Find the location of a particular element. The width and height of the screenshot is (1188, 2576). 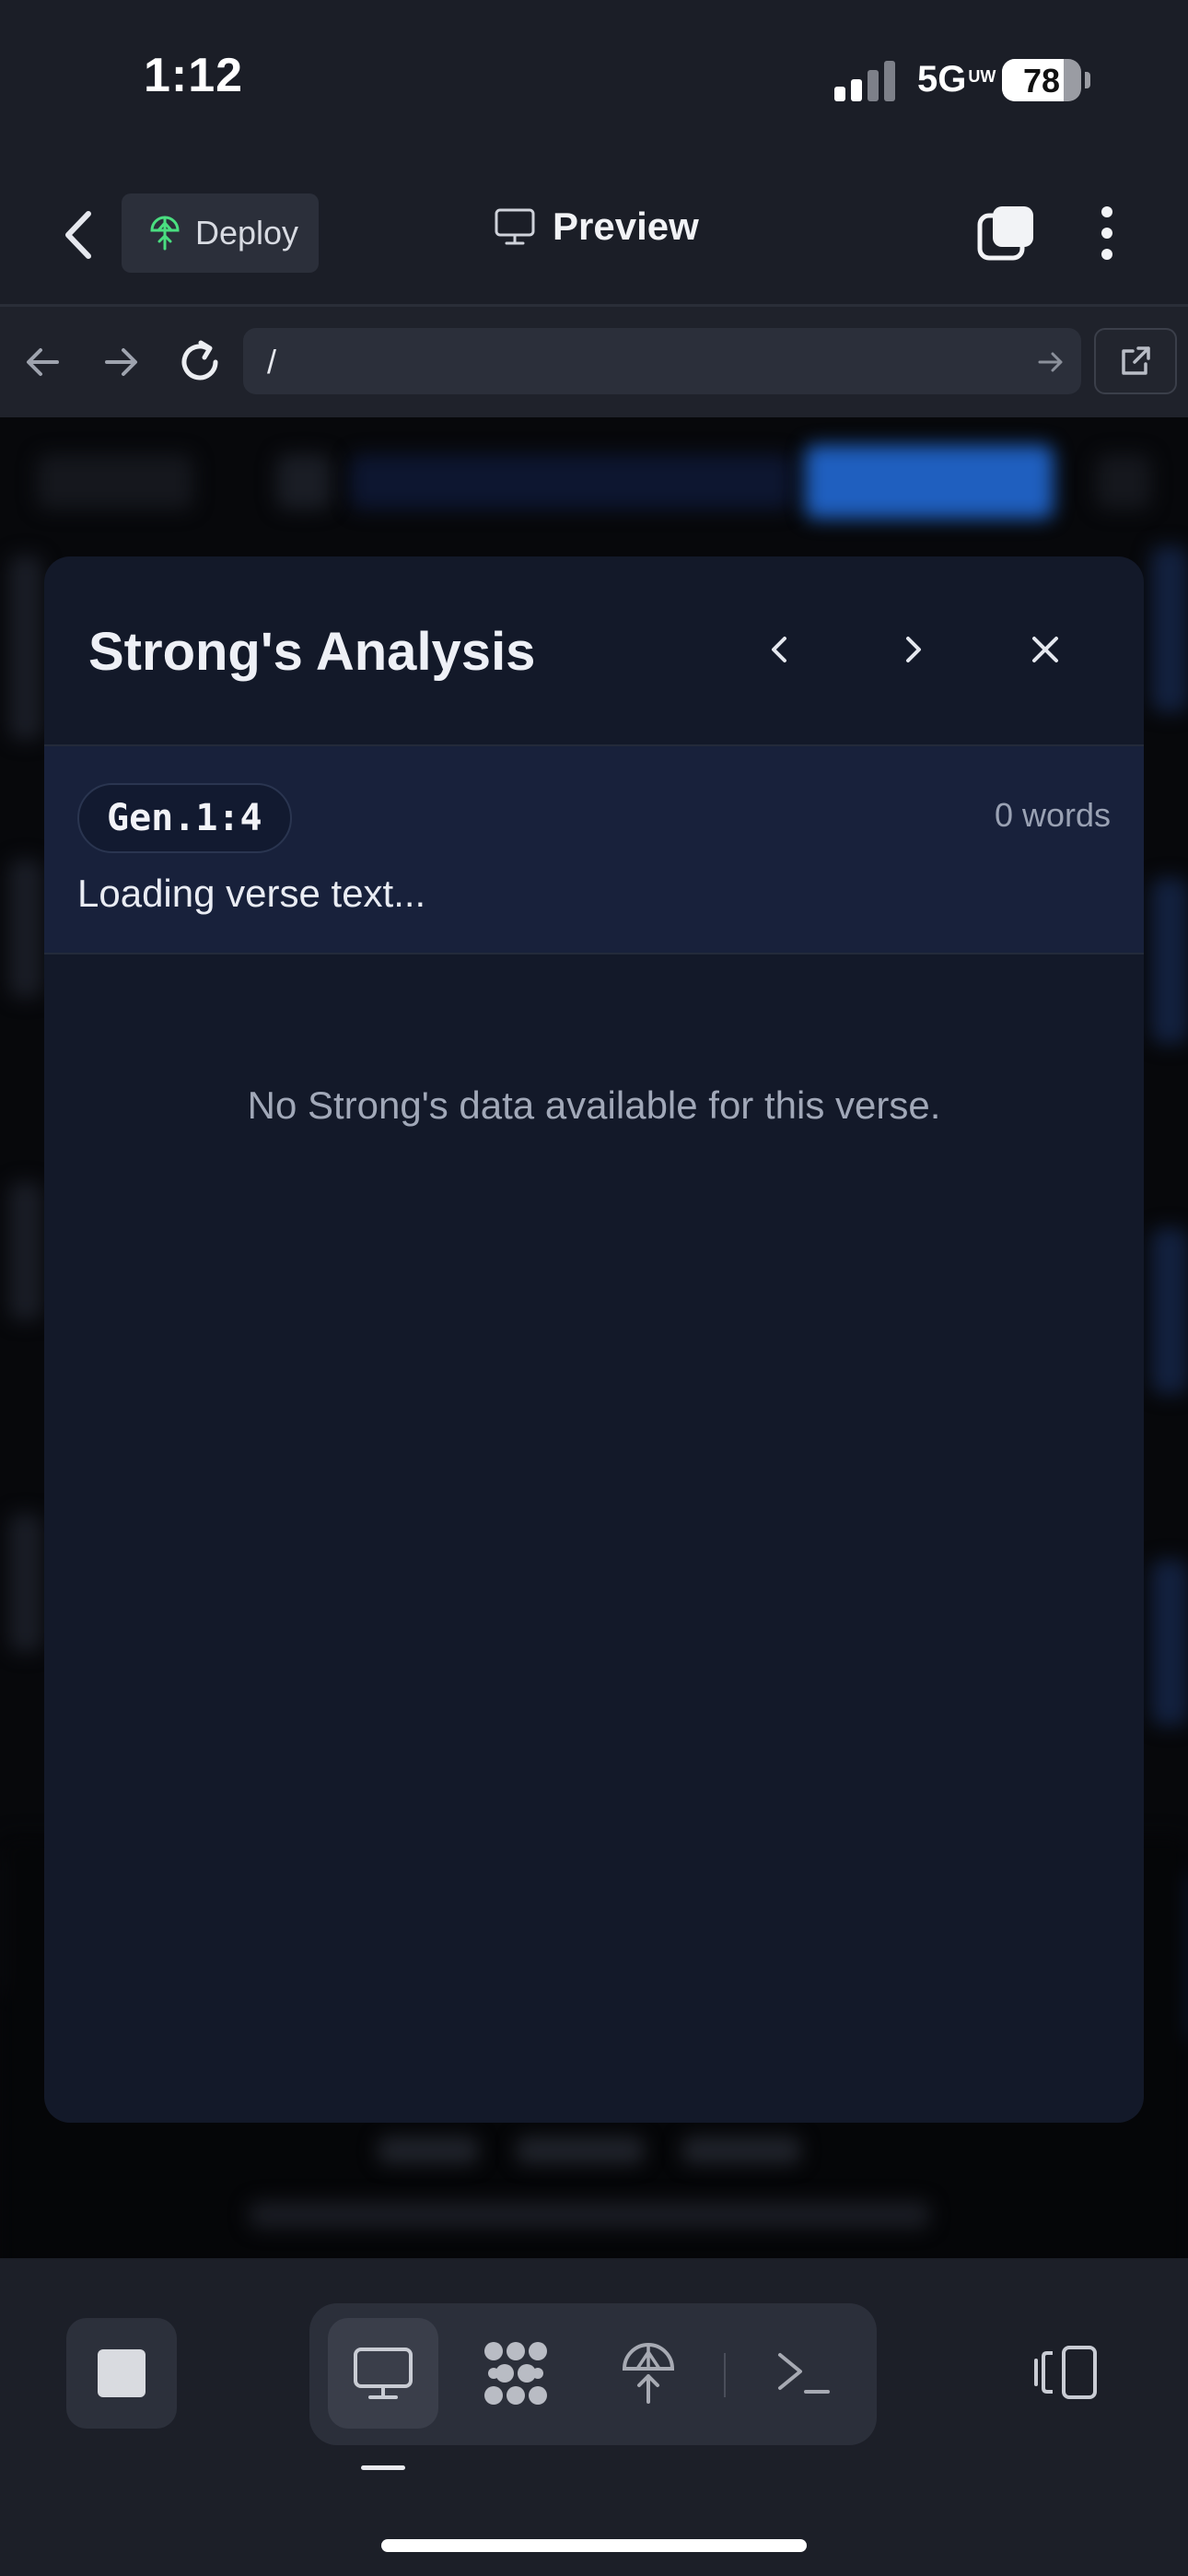

close-modal-button is located at coordinates (1045, 649).